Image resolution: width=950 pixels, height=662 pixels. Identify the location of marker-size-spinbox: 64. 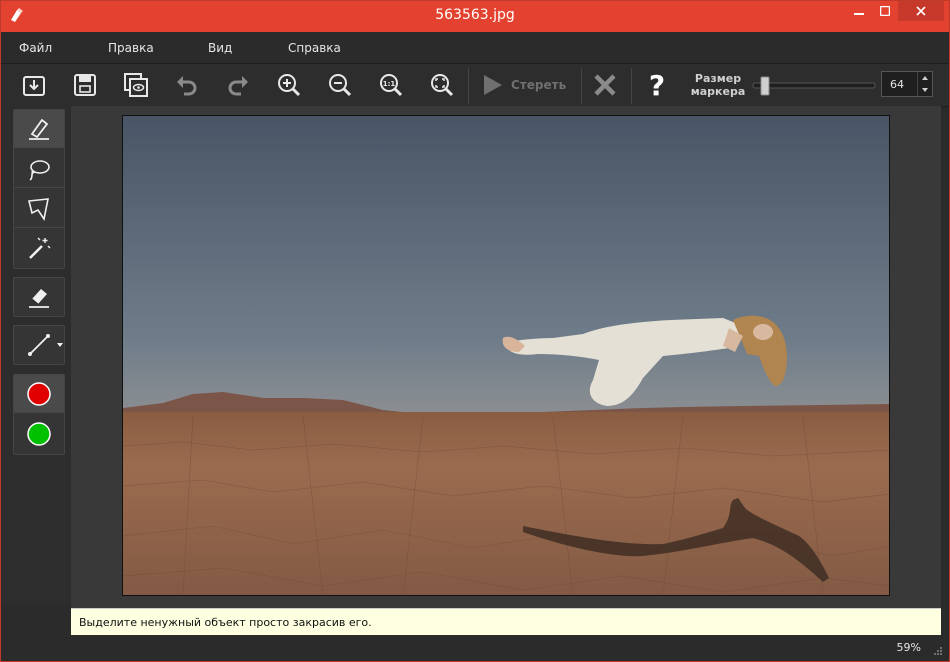
(907, 84).